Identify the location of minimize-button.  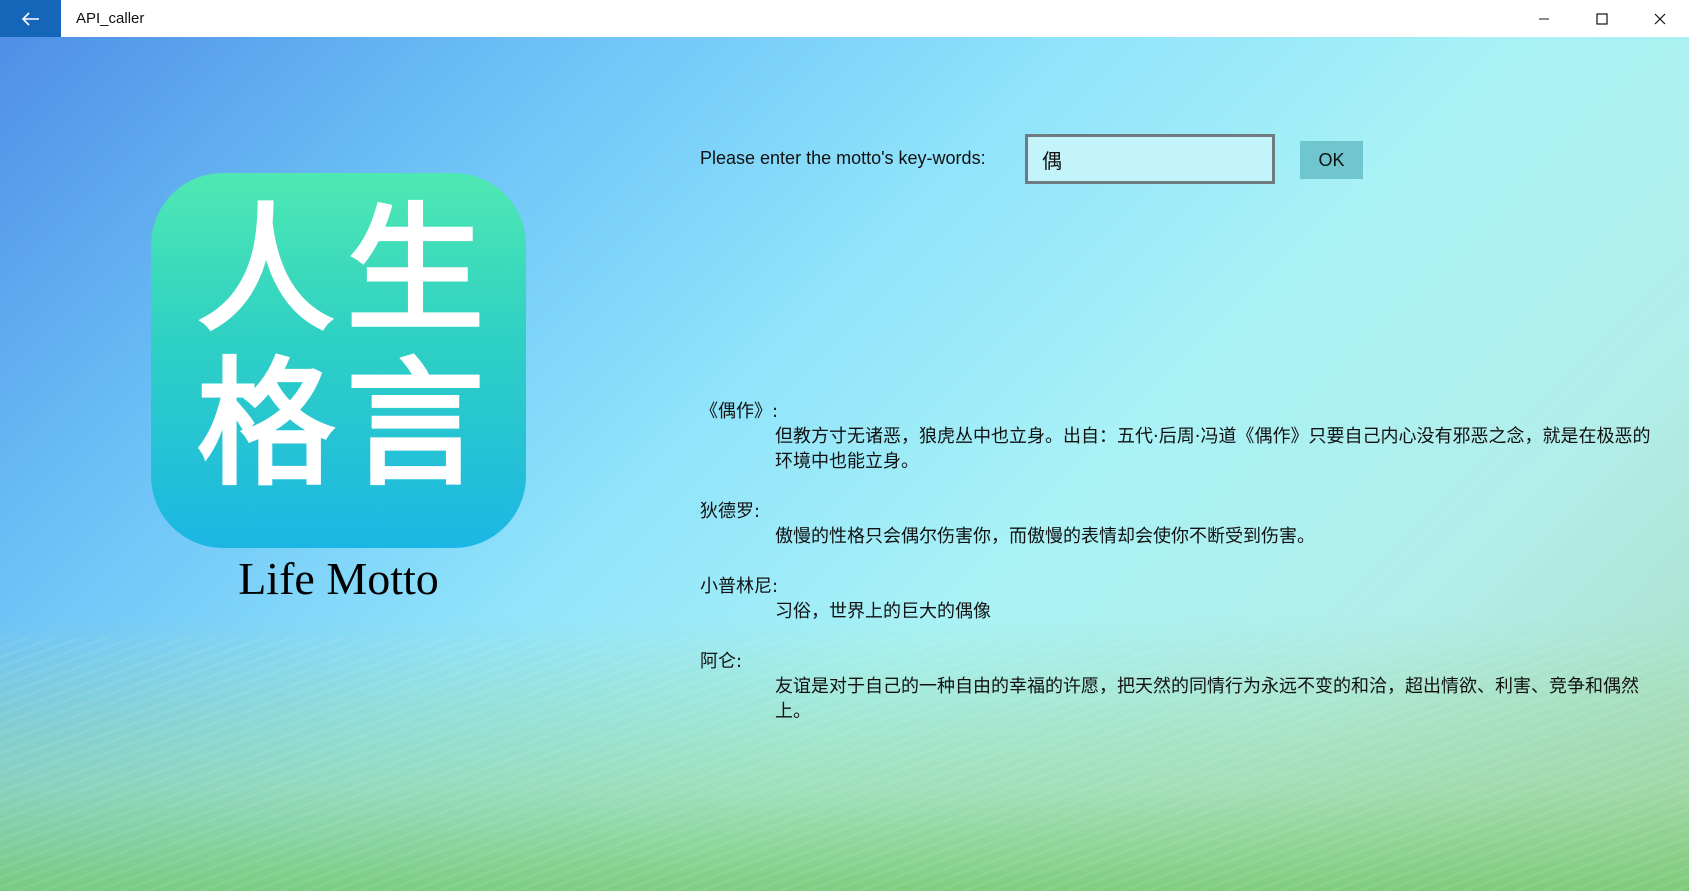
(1544, 18).